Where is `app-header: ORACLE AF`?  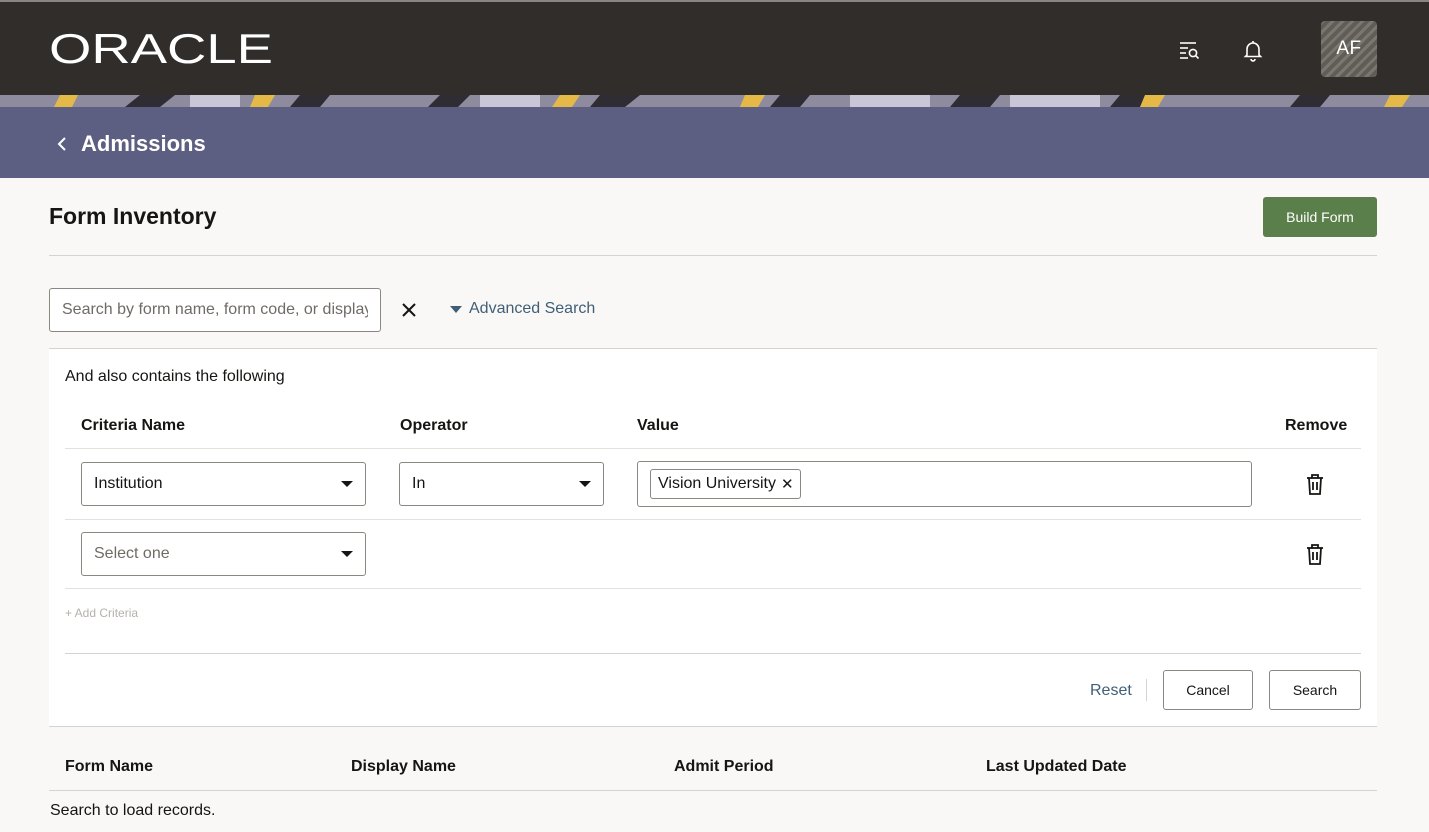
app-header: ORACLE AF is located at coordinates (714, 47).